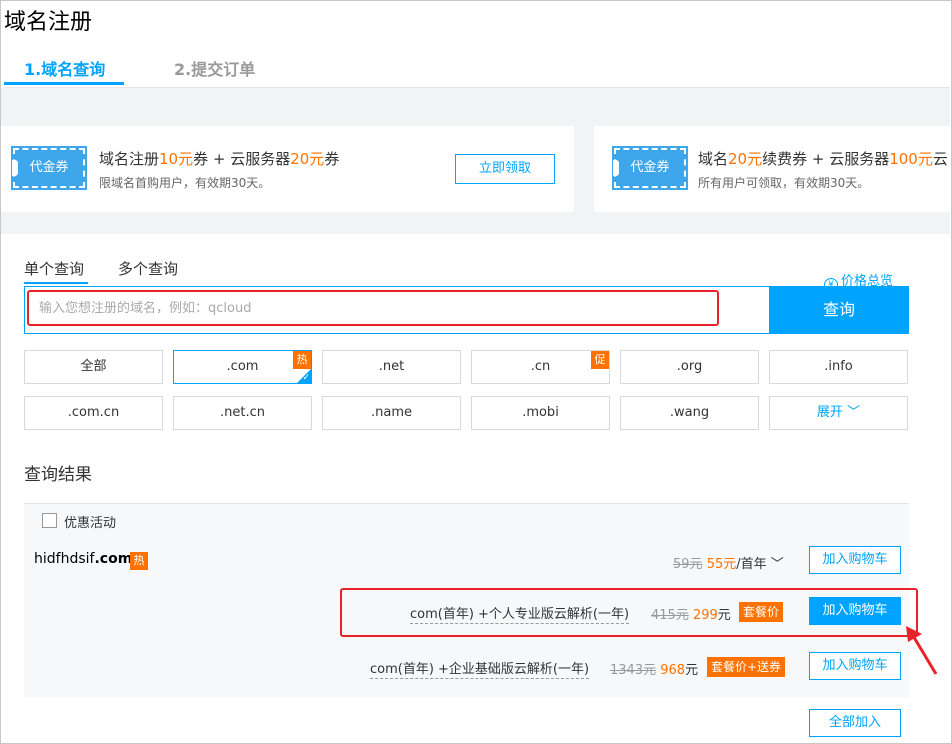 The width and height of the screenshot is (952, 744). Describe the element at coordinates (54, 268) in the screenshot. I see `tab-single-query: 单个查询` at that location.